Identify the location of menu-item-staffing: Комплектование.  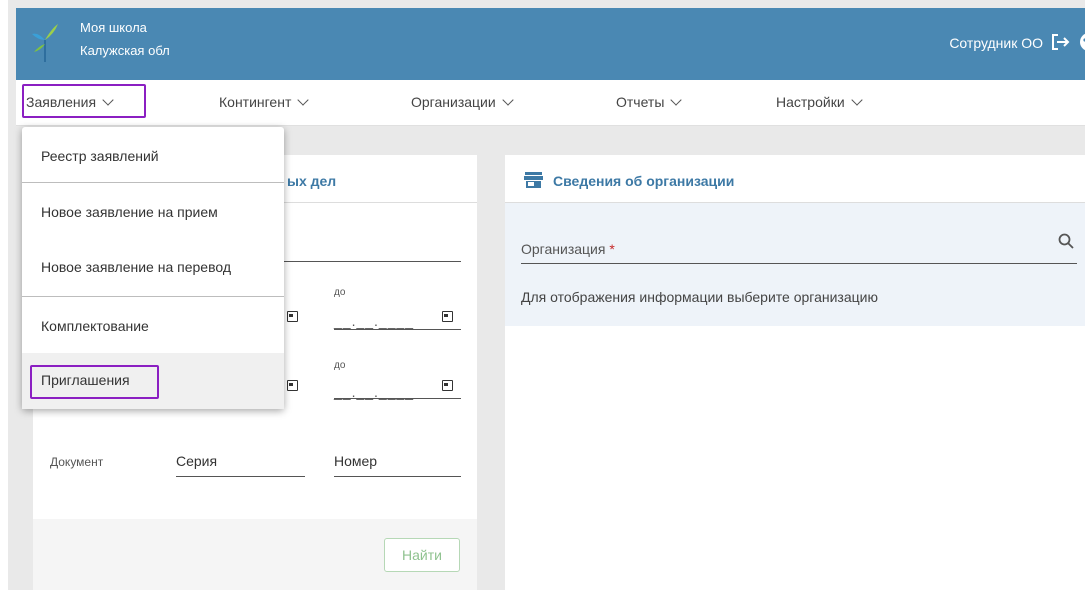
(153, 326).